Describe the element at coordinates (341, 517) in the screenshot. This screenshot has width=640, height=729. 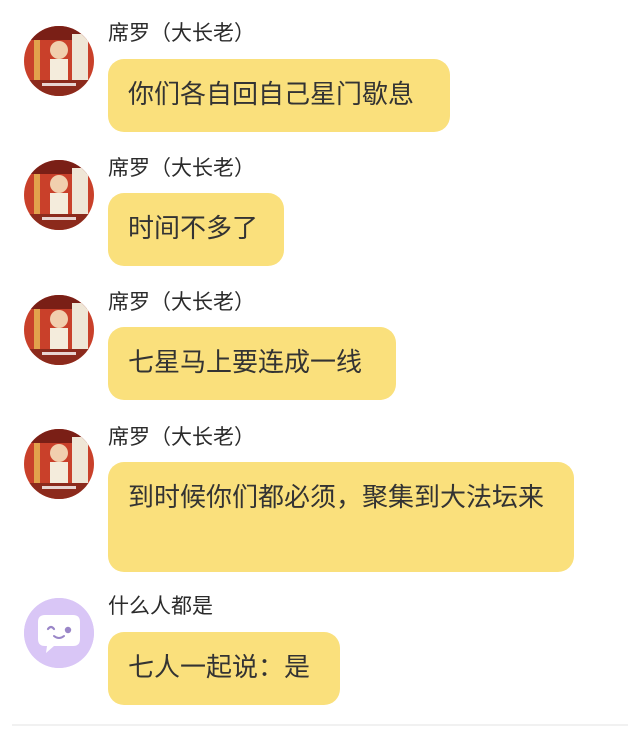
I see `message-bubble: 到时候你们都必须，聚集到大法坛来` at that location.